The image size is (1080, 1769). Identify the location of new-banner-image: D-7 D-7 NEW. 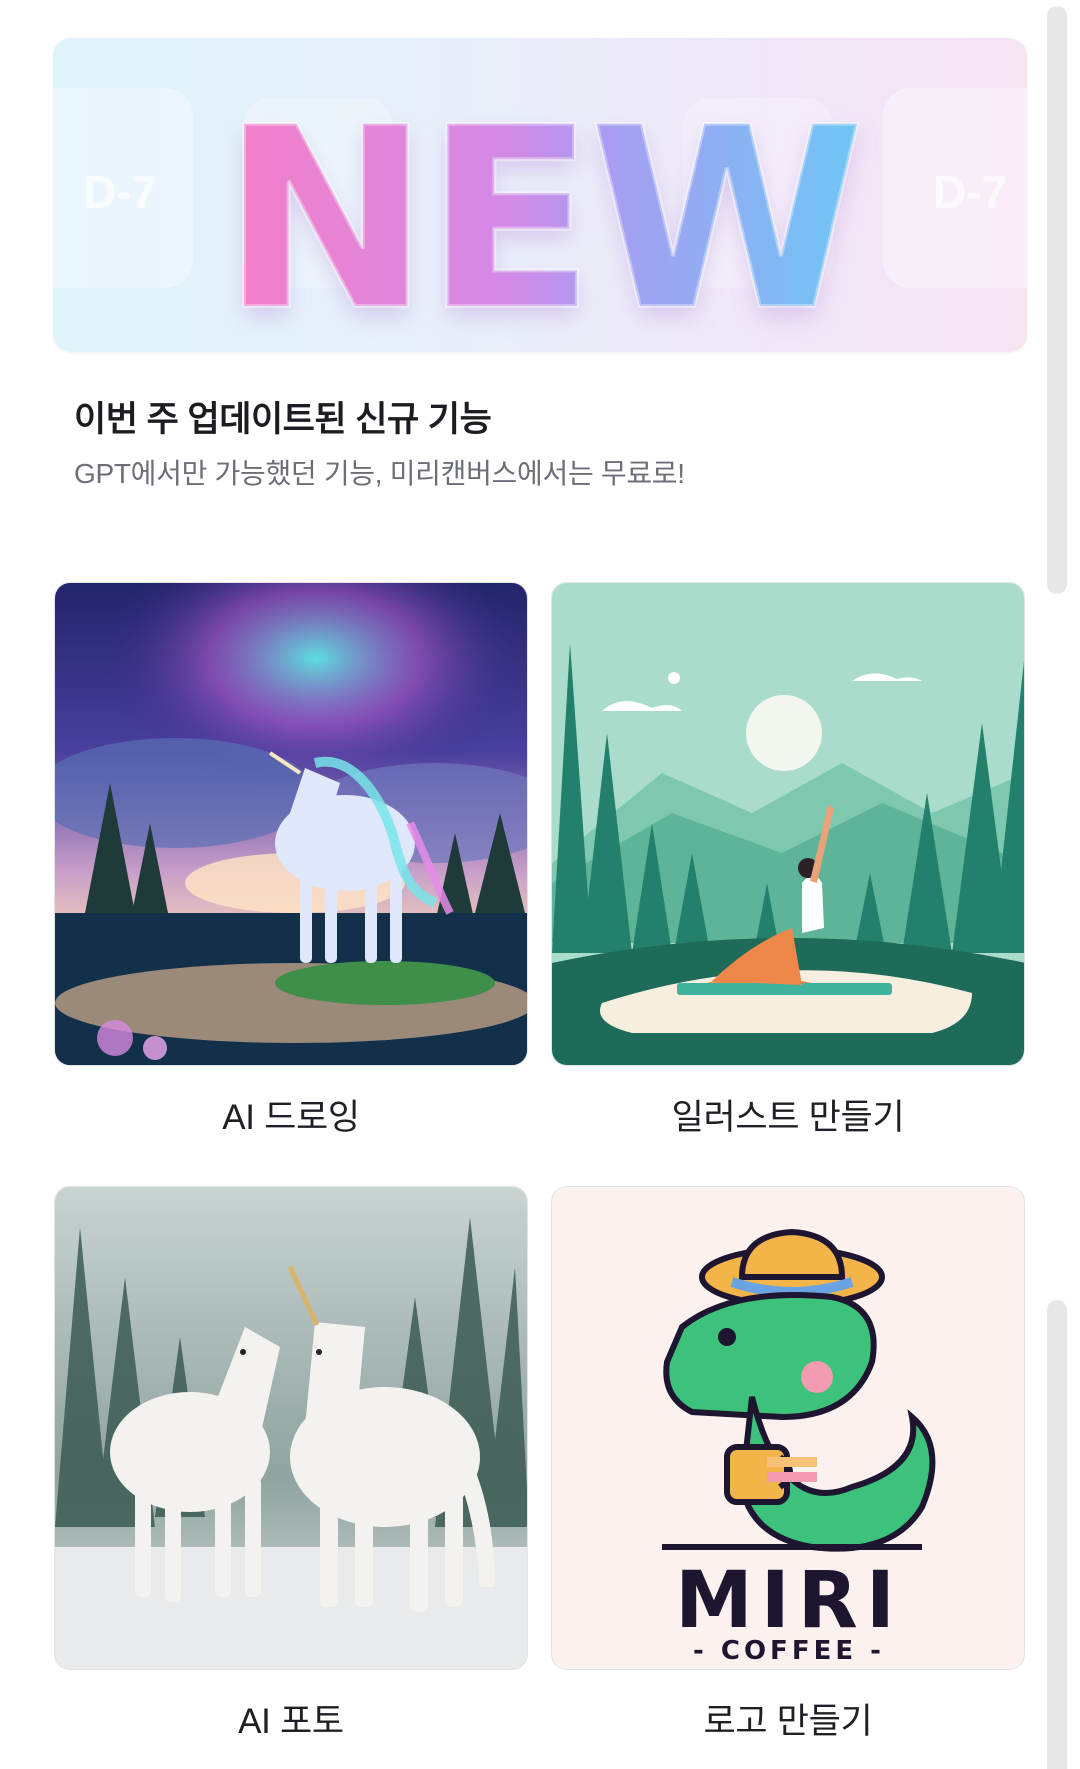
(540, 212).